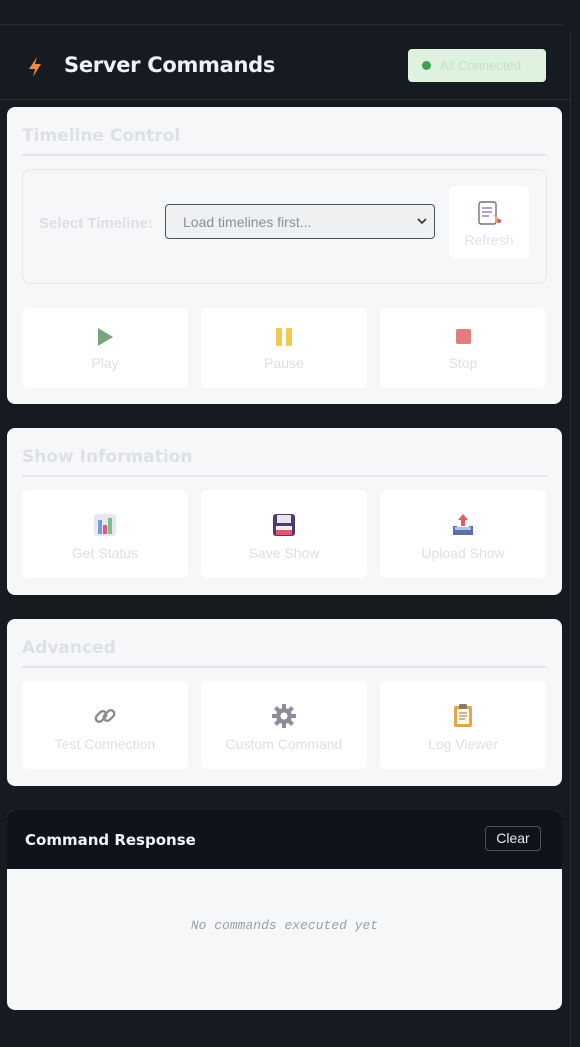 The width and height of the screenshot is (580, 1047). Describe the element at coordinates (105, 525) in the screenshot. I see `bar-chart-icon` at that location.